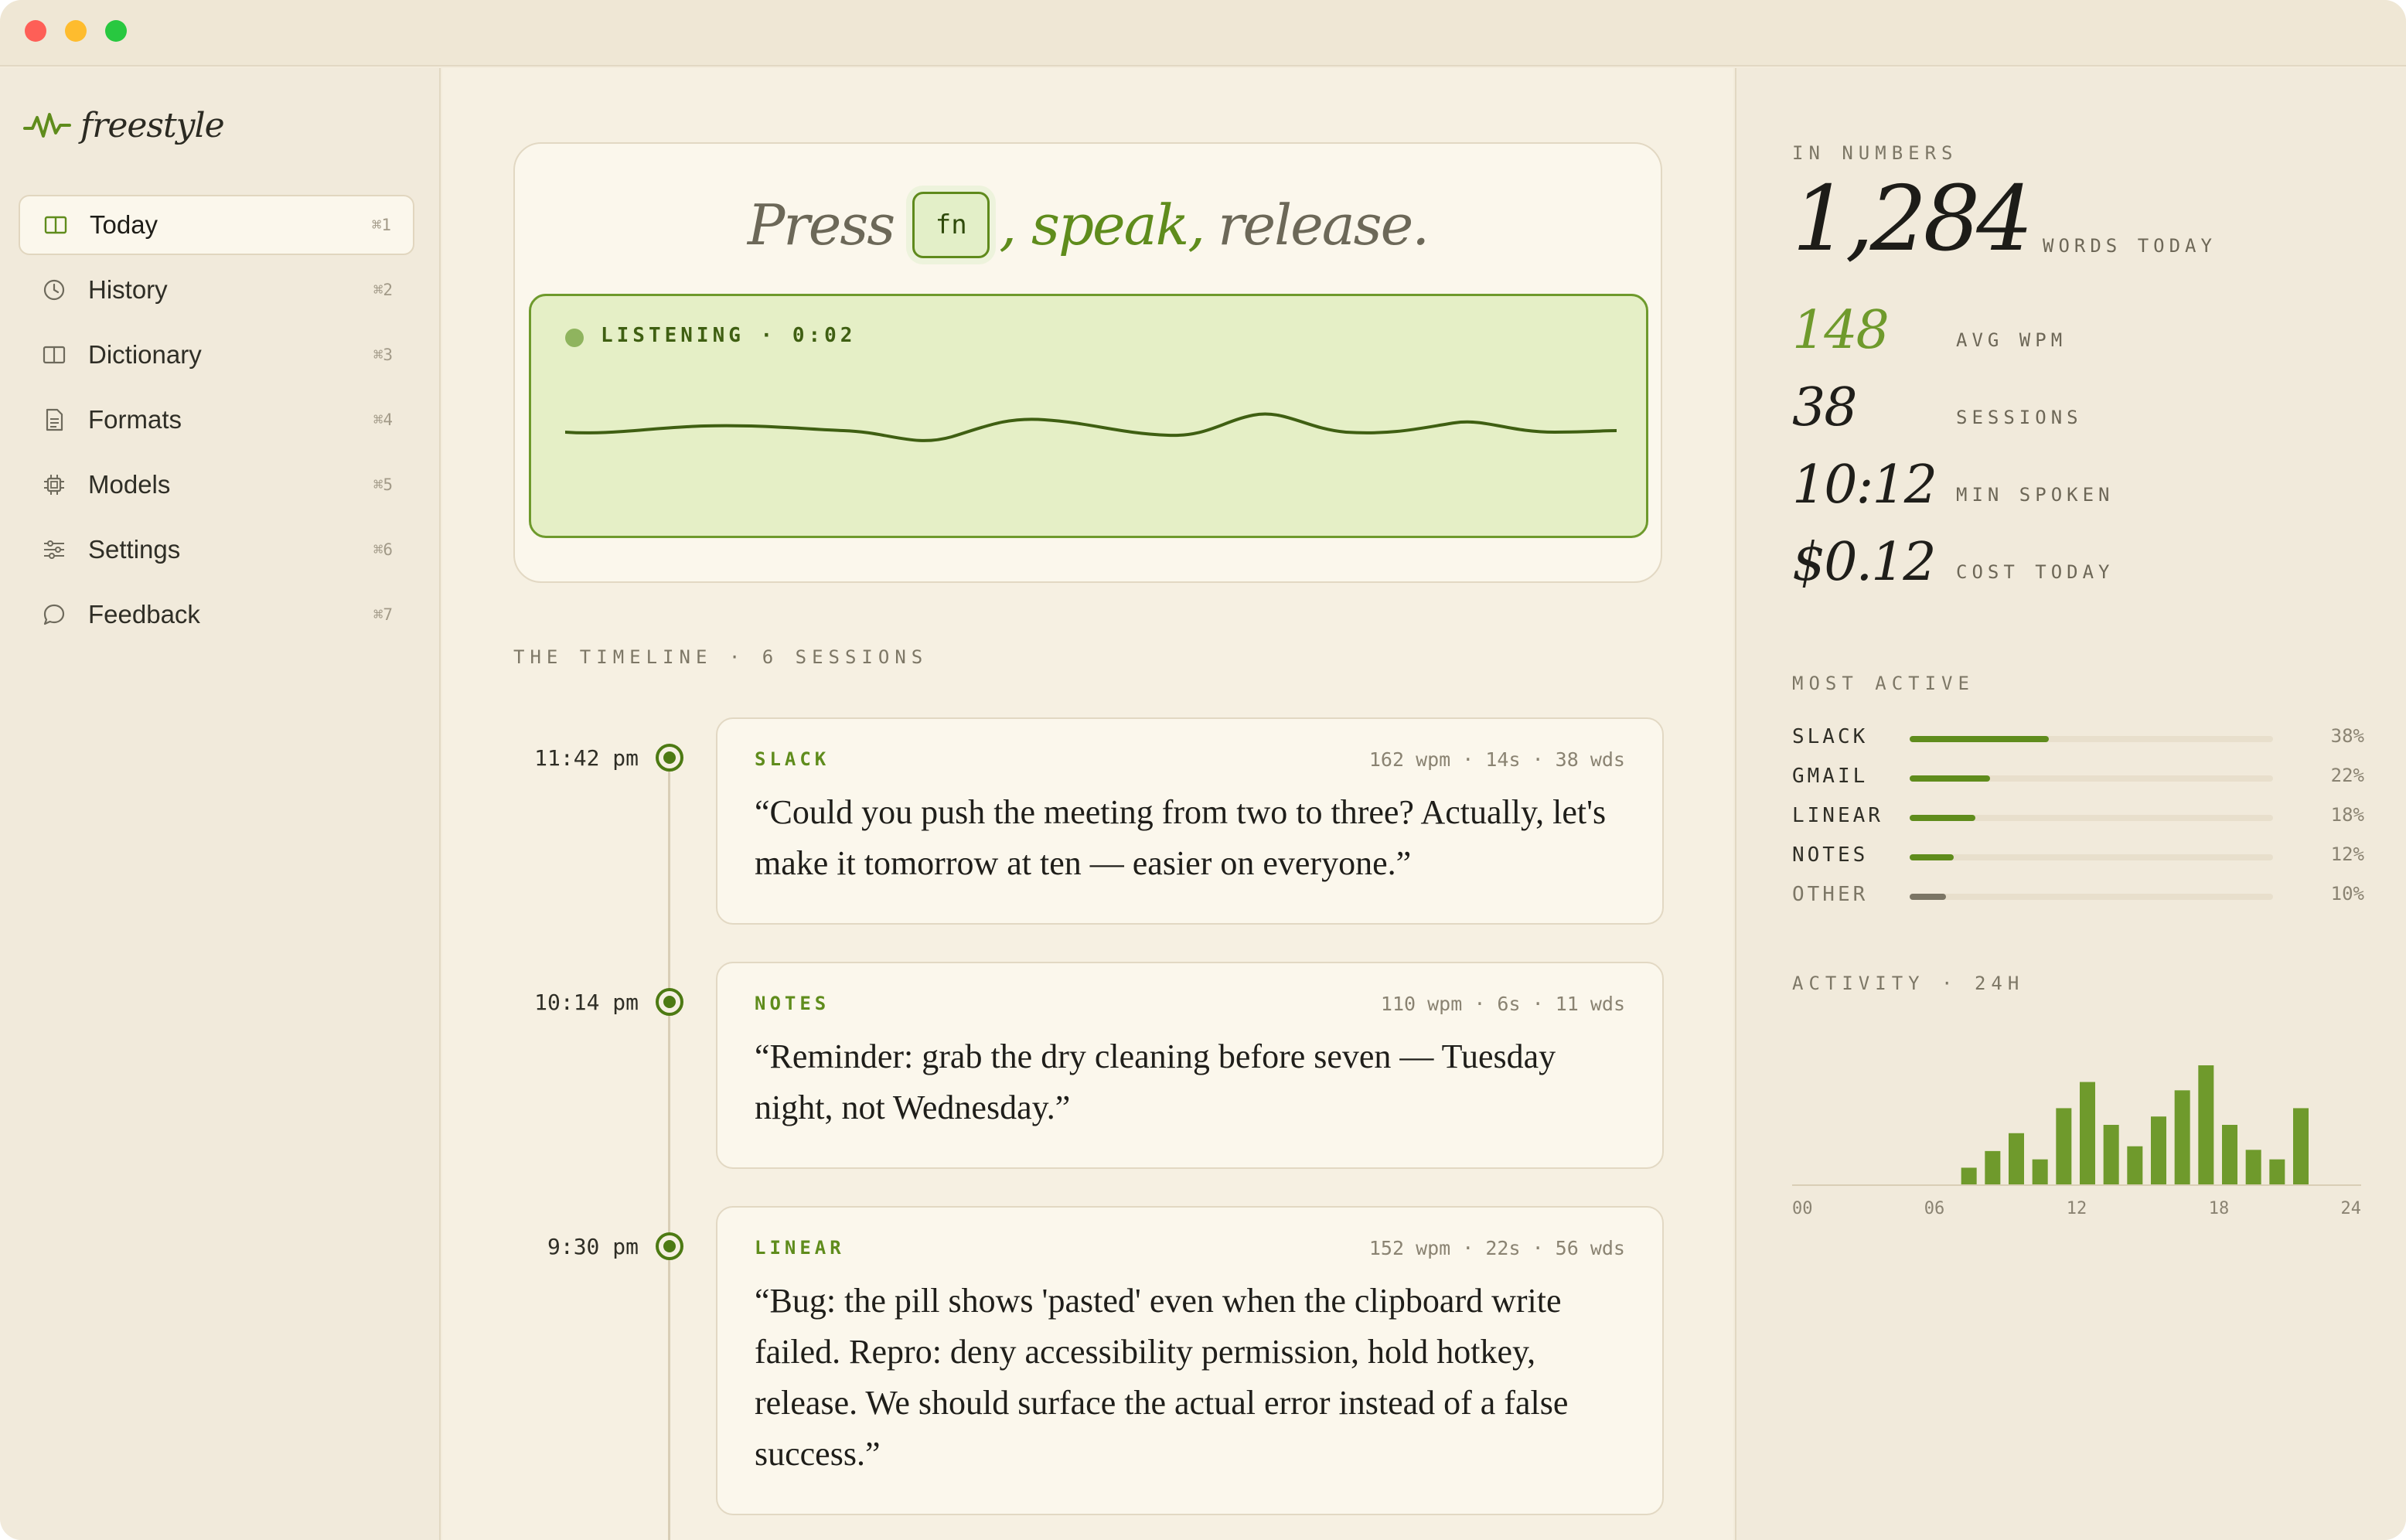 This screenshot has width=2406, height=1540. What do you see at coordinates (2078, 895) in the screenshot?
I see `app-usage-row: OTHER 10%` at bounding box center [2078, 895].